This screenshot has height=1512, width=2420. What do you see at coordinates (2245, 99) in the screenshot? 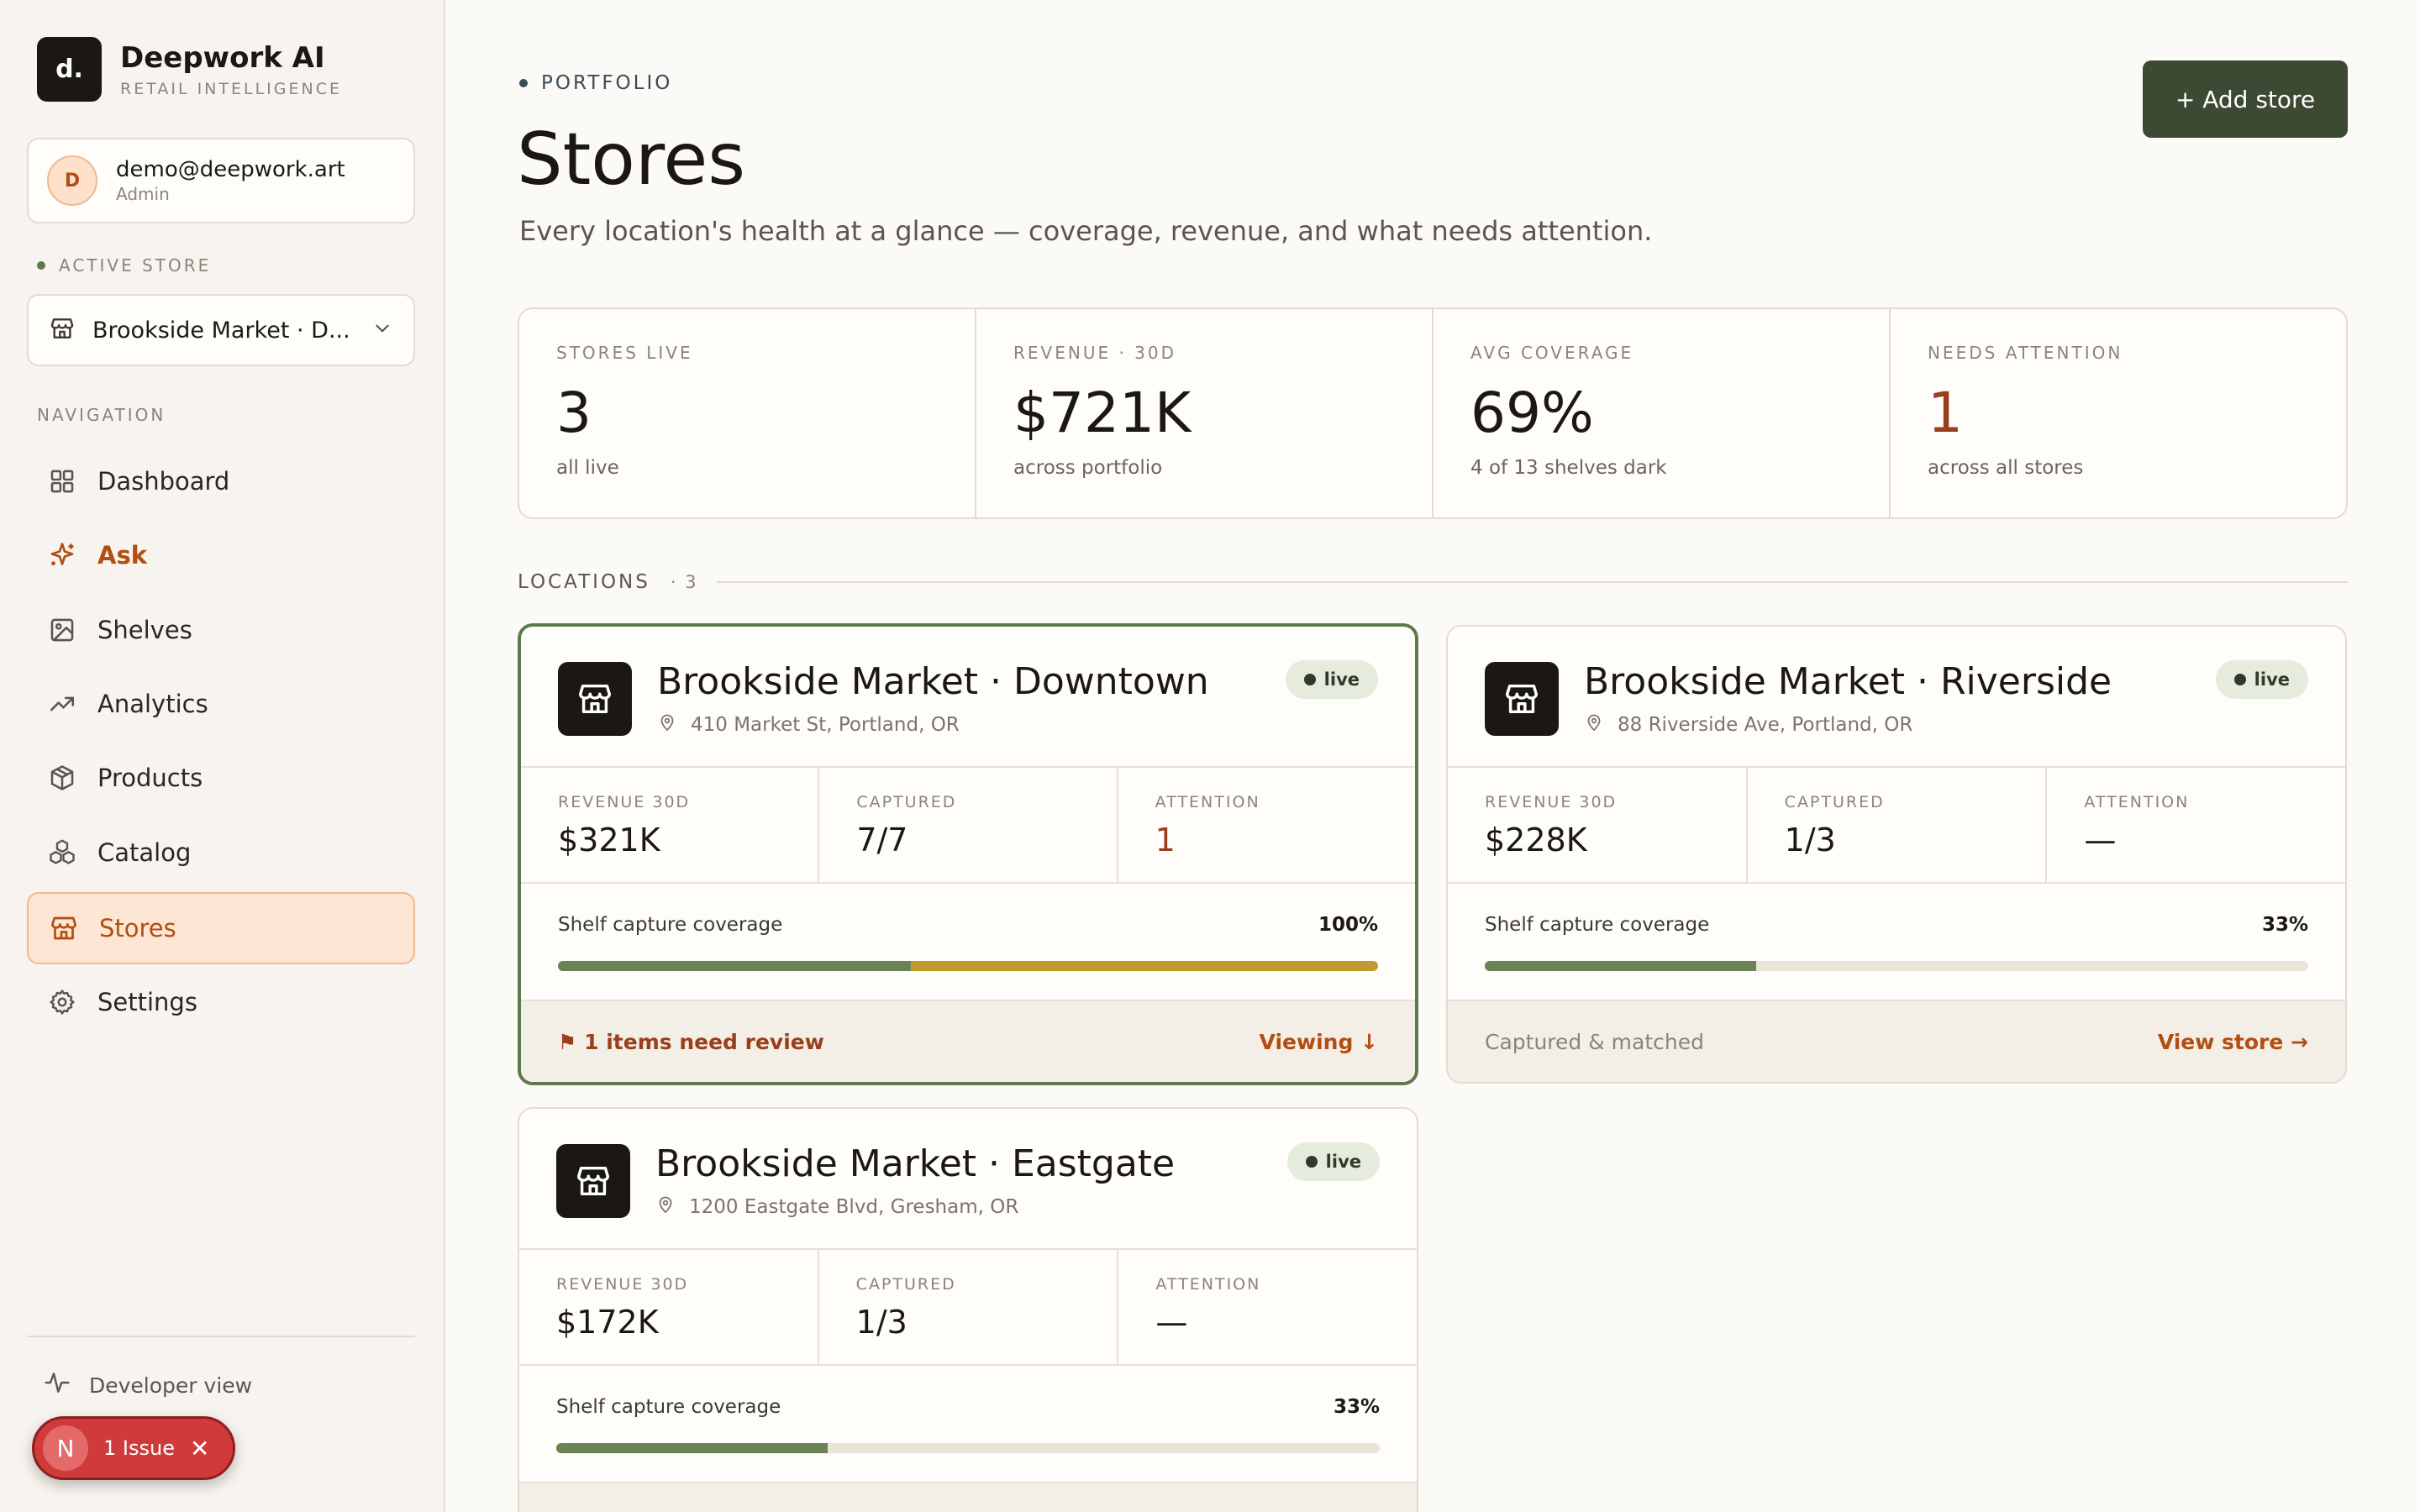
I see `add-store-button: + Add store` at bounding box center [2245, 99].